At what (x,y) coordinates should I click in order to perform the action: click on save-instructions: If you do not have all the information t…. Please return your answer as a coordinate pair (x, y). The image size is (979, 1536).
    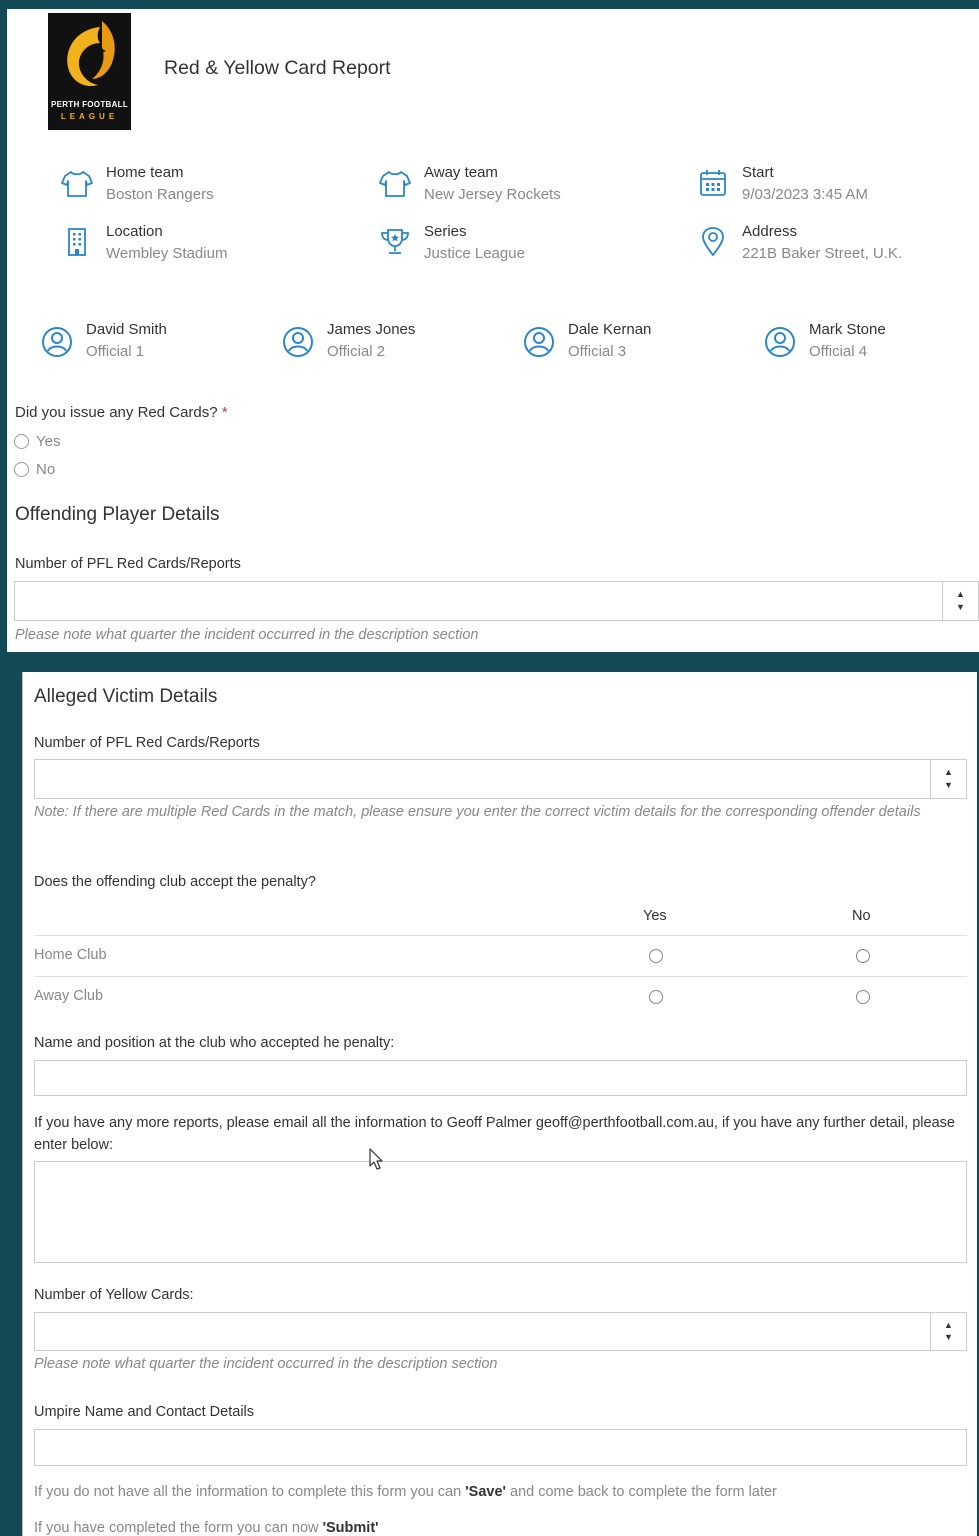
    Looking at the image, I should click on (405, 1492).